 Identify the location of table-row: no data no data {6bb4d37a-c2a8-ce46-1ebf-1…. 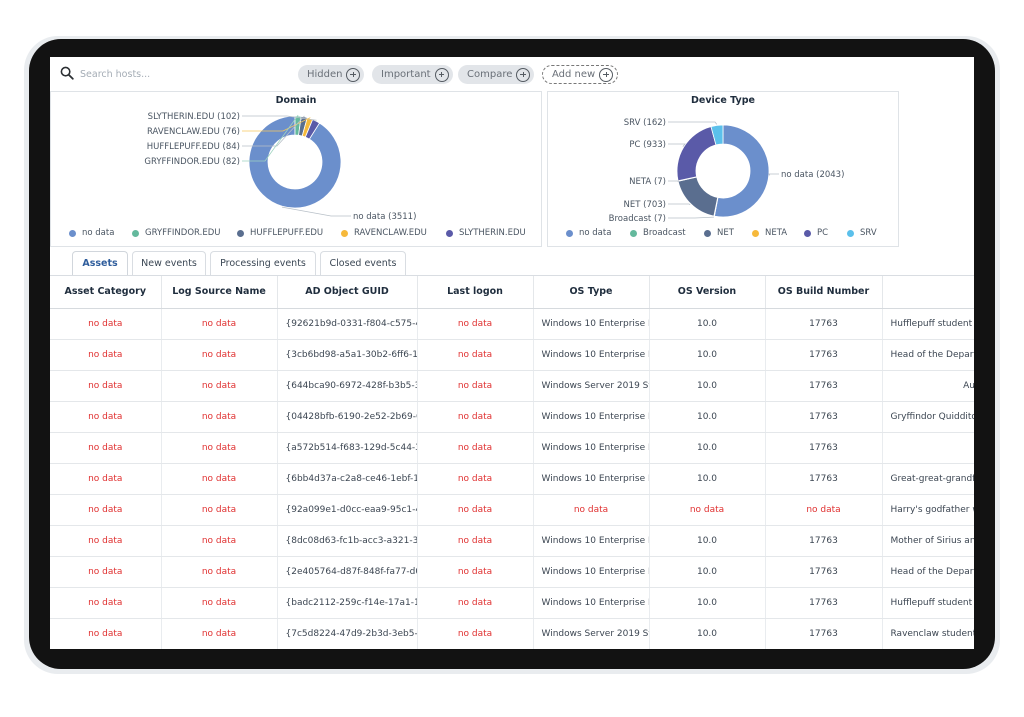
(512, 479).